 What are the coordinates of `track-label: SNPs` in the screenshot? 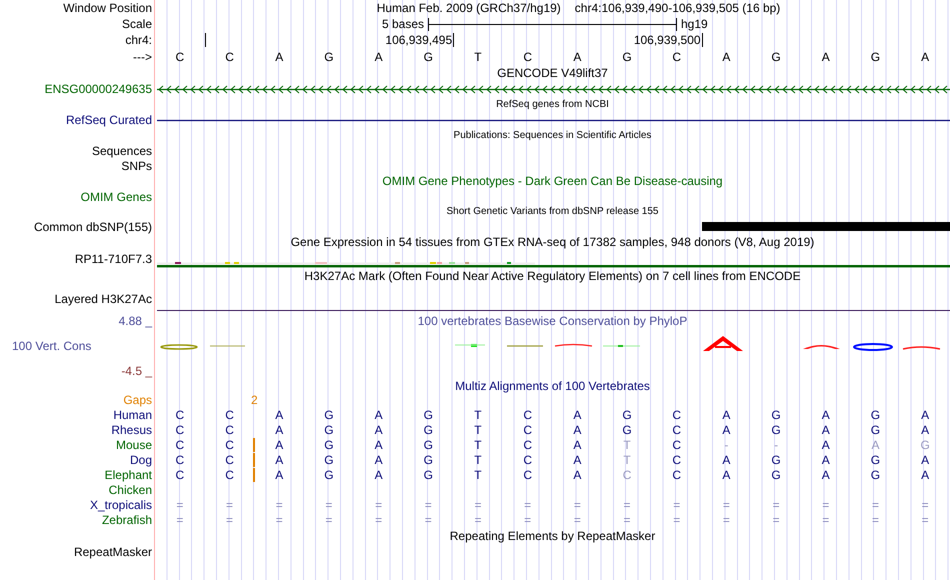 It's located at (136, 165).